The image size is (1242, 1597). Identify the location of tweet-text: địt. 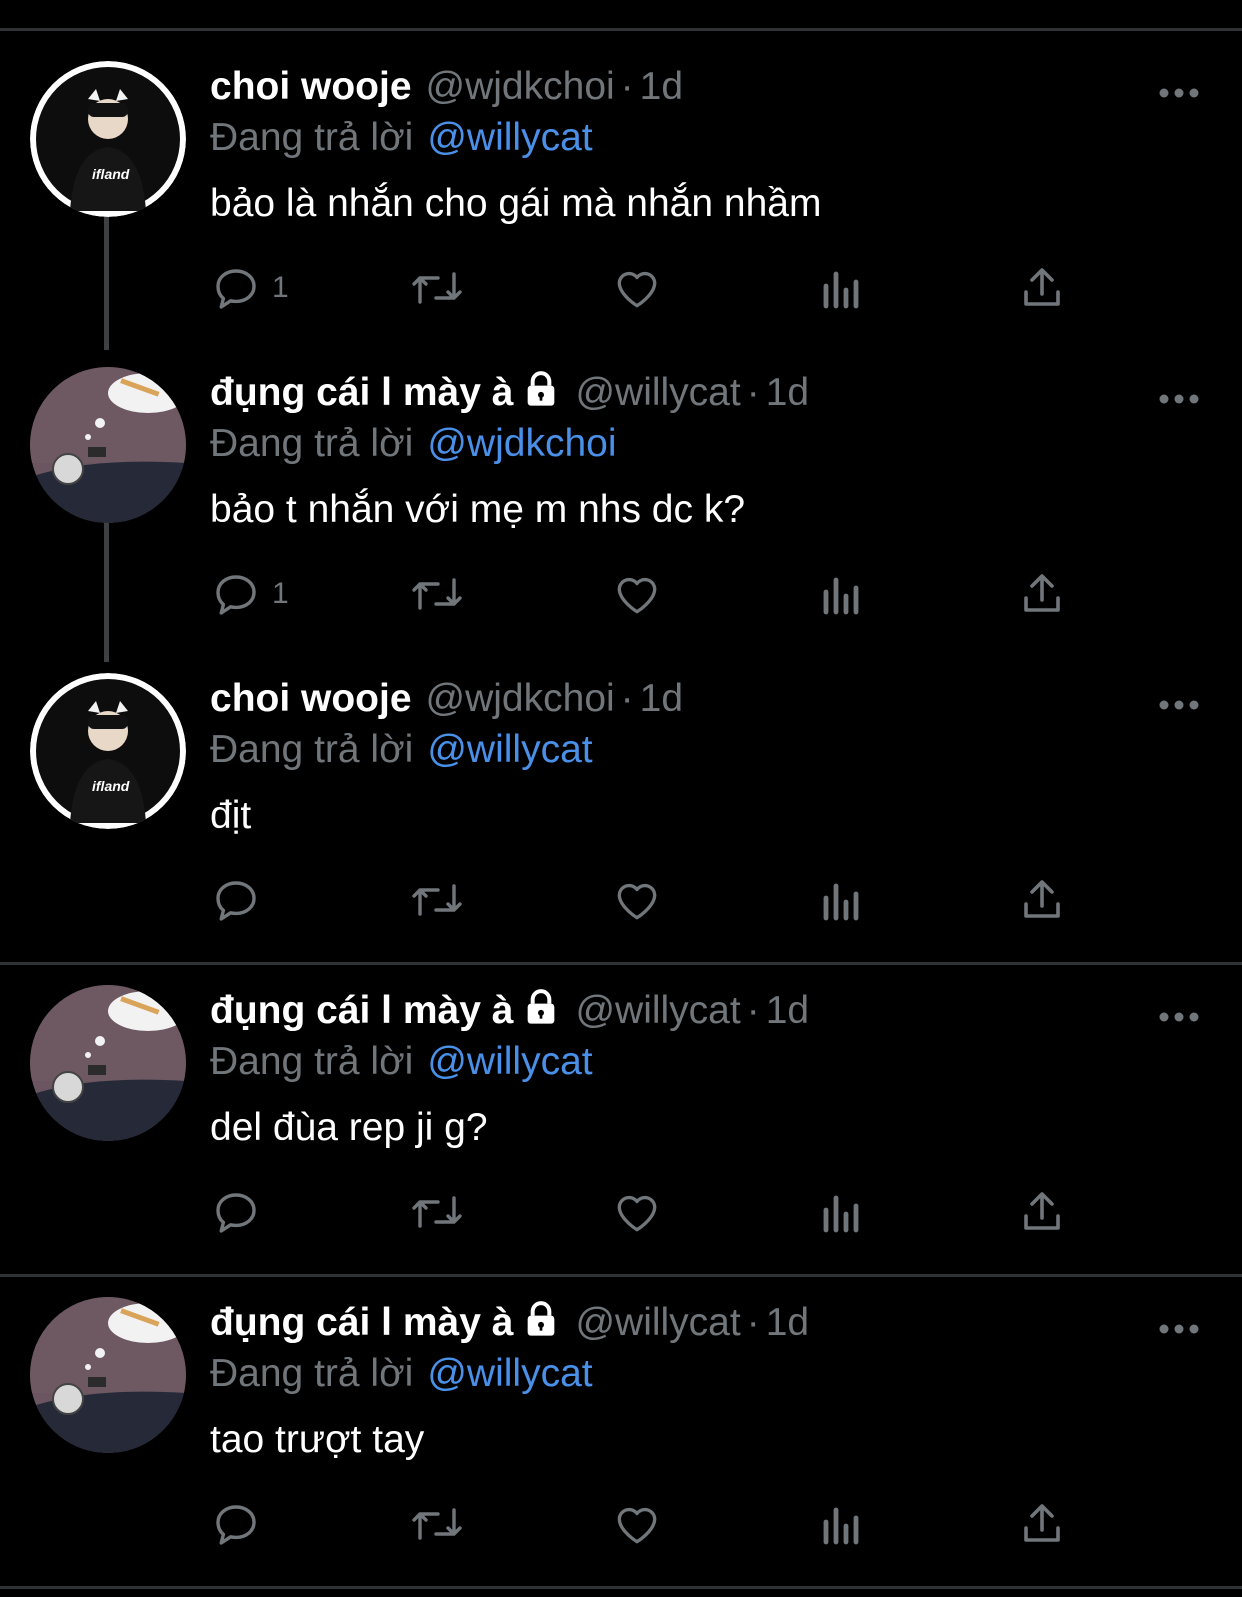
(231, 815).